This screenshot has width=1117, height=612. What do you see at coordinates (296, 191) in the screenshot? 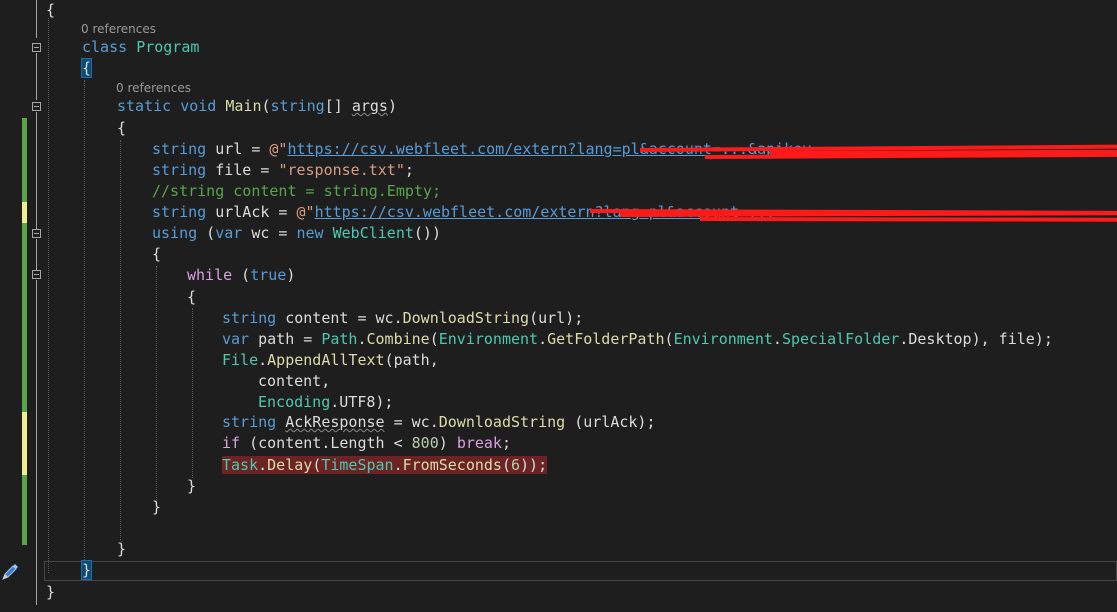
I see `code-line: //string content = string.Empty;` at bounding box center [296, 191].